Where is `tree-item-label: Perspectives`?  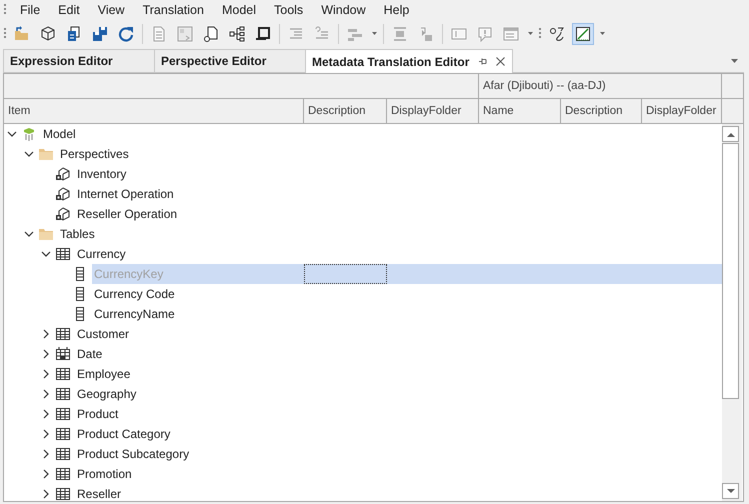 tree-item-label: Perspectives is located at coordinates (94, 154).